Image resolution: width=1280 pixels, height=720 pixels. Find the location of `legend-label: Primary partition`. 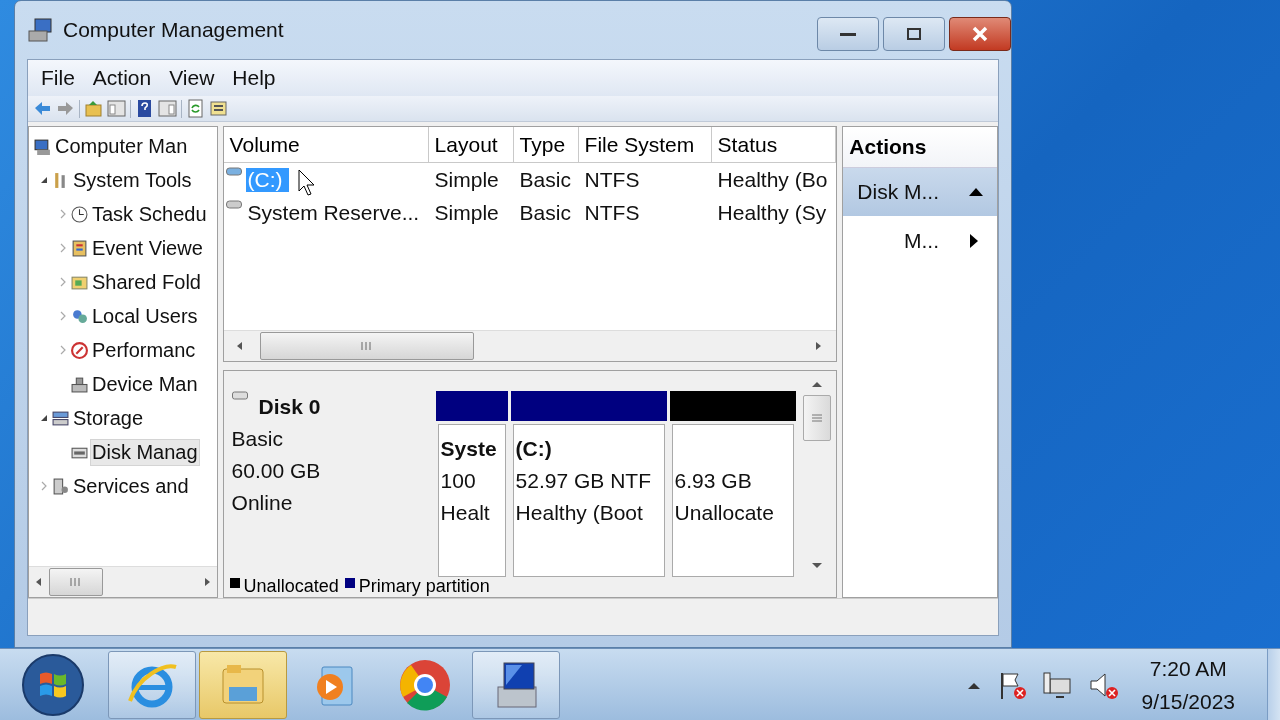

legend-label: Primary partition is located at coordinates (424, 587).